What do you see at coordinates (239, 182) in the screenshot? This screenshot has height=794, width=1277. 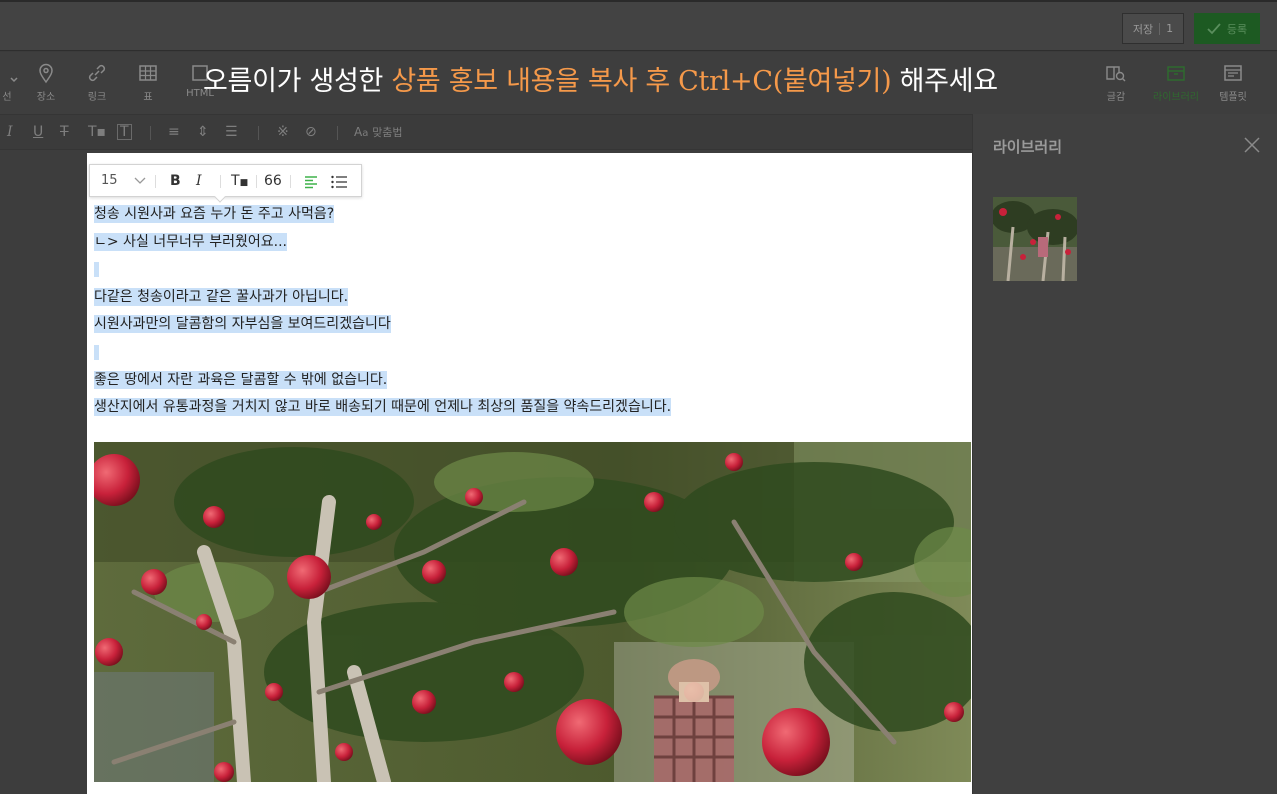 I see `font-color-button: T■` at bounding box center [239, 182].